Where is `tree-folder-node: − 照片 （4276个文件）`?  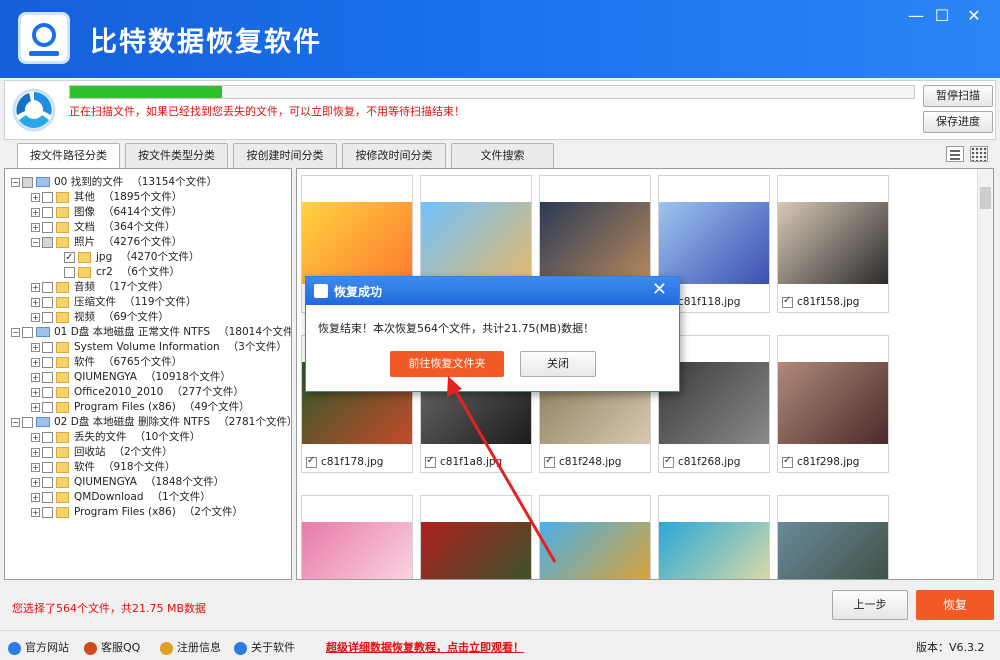 tree-folder-node: − 照片 （4276个文件） is located at coordinates (106, 242).